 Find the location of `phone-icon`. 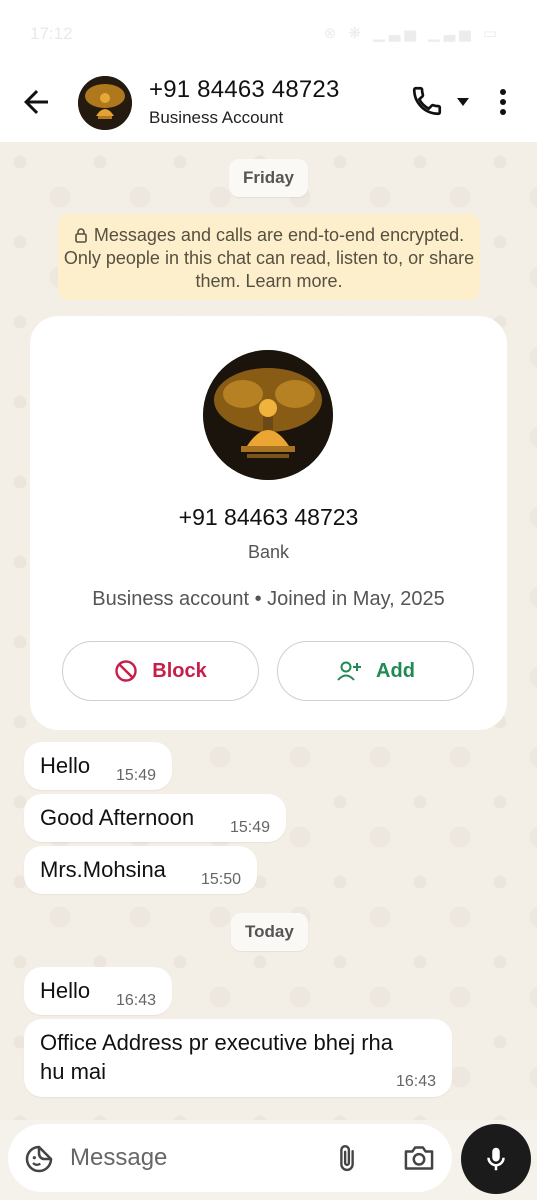

phone-icon is located at coordinates (427, 101).